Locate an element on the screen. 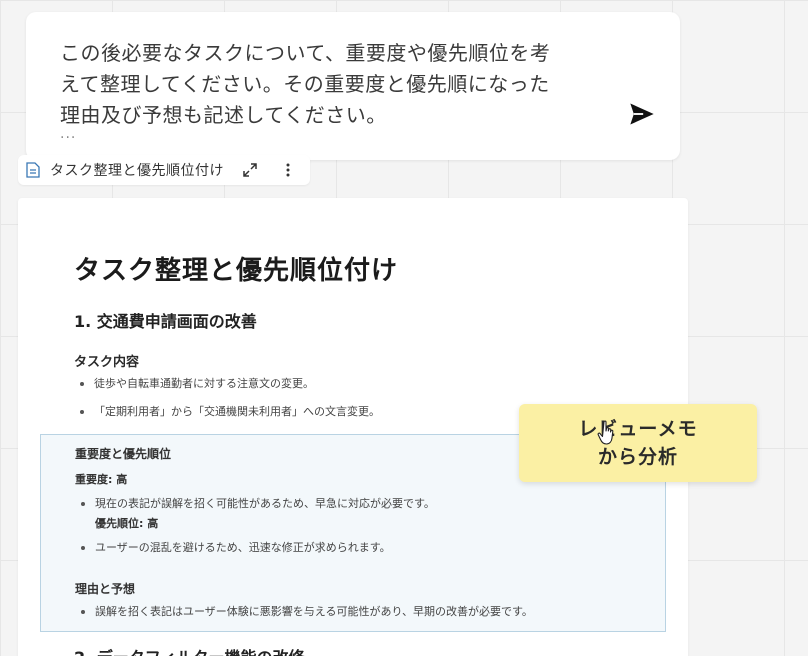 The width and height of the screenshot is (808, 656). list-item: 誤解を招く表記はユーザー体験に悪影響を与える可能性があり、早期の改善が必要です。 is located at coordinates (304, 612).